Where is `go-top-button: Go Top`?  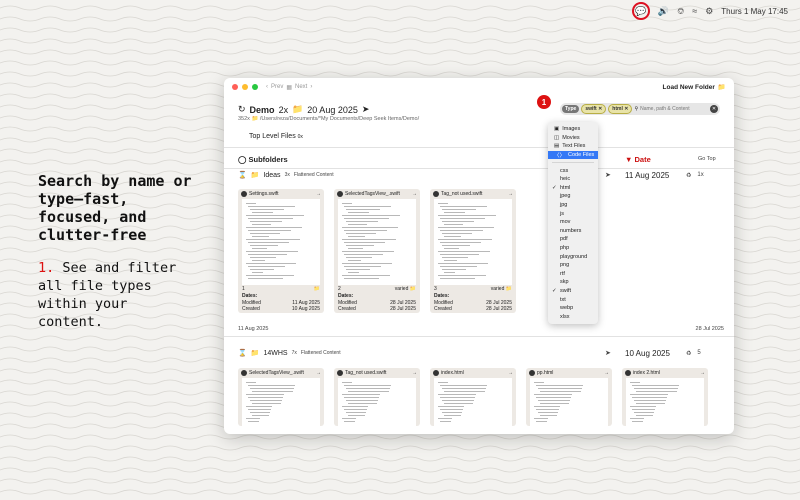 go-top-button: Go Top is located at coordinates (707, 159).